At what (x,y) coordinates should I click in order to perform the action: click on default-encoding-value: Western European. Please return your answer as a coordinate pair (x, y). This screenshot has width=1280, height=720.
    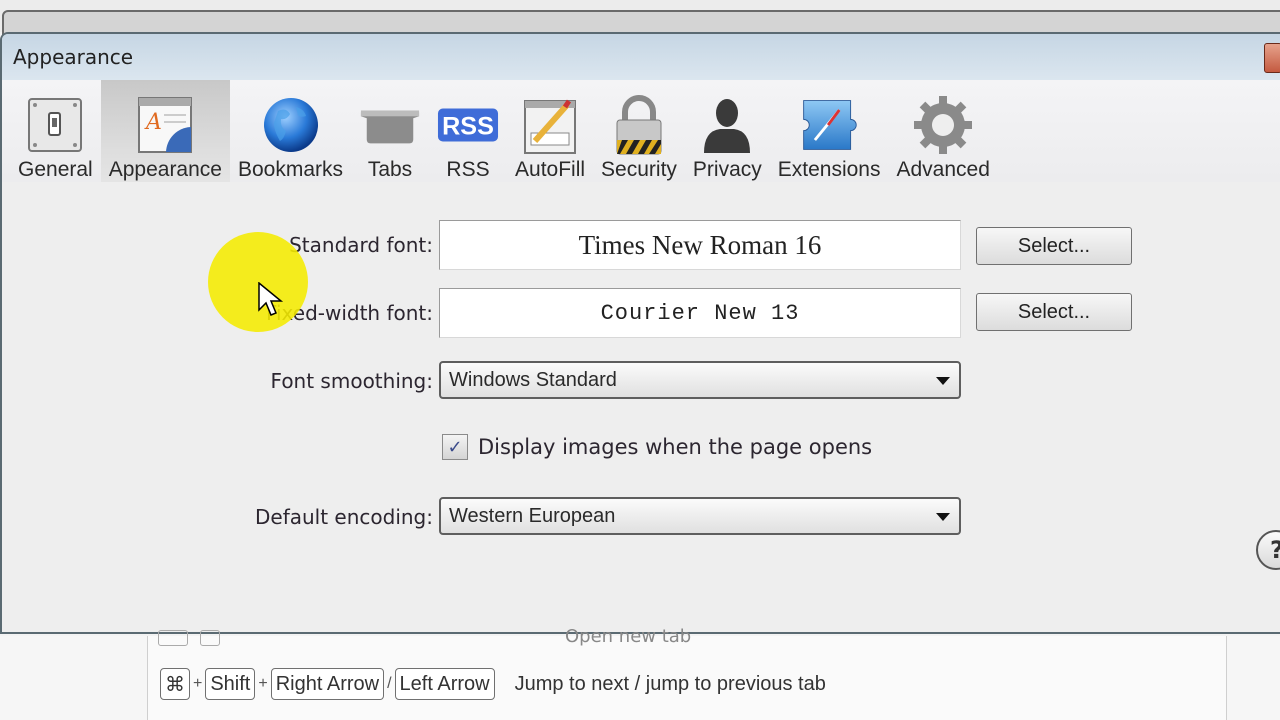
    Looking at the image, I should click on (532, 515).